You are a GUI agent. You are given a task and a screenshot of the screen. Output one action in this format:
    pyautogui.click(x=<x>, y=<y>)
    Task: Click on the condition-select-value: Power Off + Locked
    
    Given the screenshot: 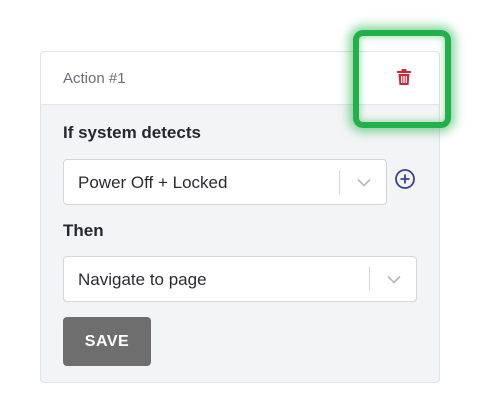 What is the action you would take?
    pyautogui.click(x=153, y=182)
    